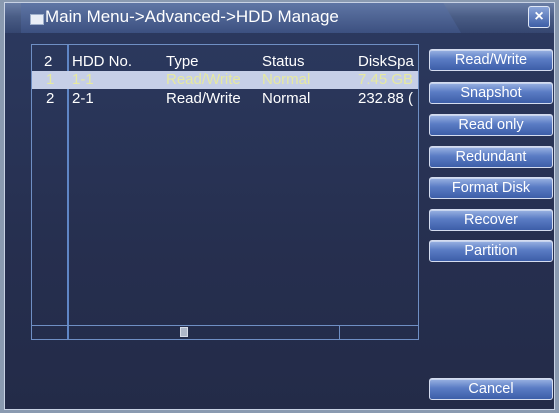 This screenshot has width=559, height=413. I want to click on window-title: Main Menu->Advanced->HDD Manage, so click(192, 16).